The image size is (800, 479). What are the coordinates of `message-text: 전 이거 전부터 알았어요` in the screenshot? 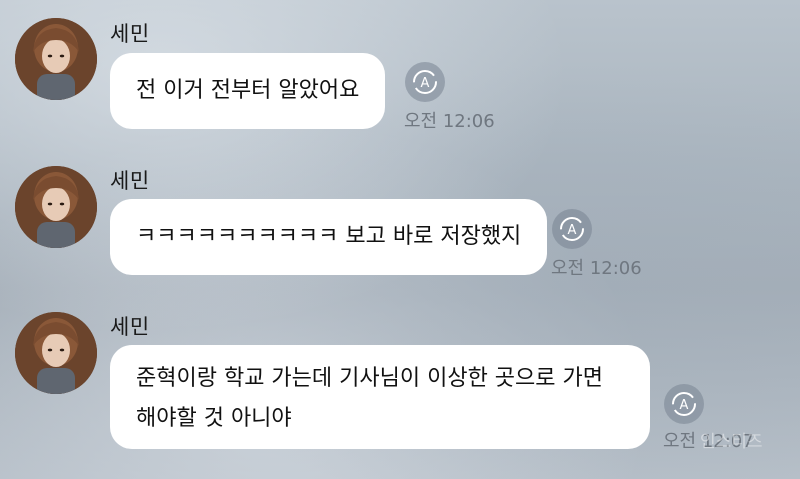 It's located at (248, 90).